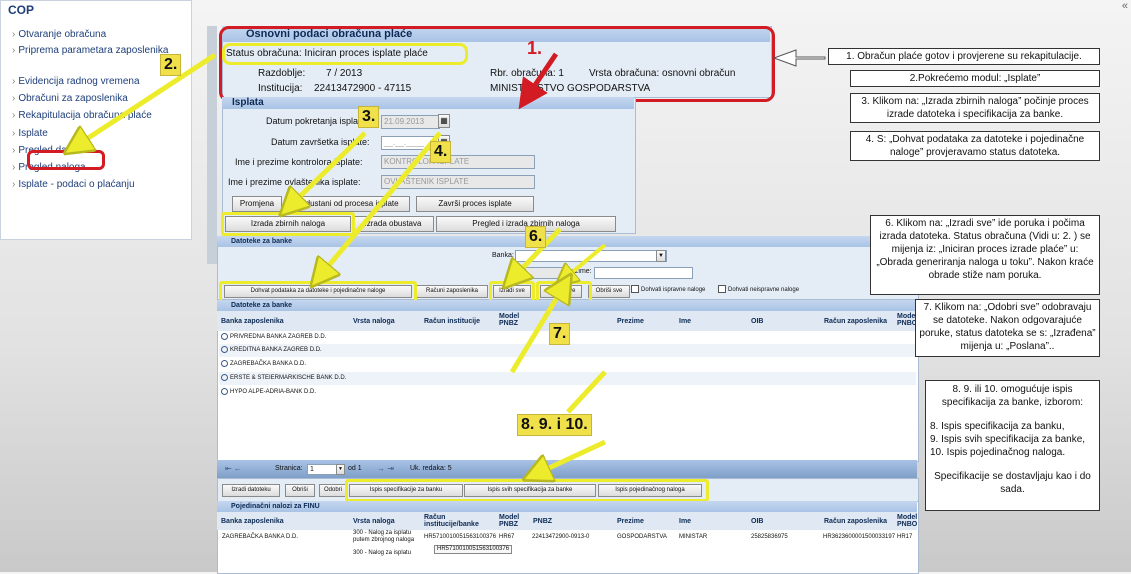 The image size is (1131, 574). Describe the element at coordinates (171, 65) in the screenshot. I see `step-2-label: 2.` at that location.